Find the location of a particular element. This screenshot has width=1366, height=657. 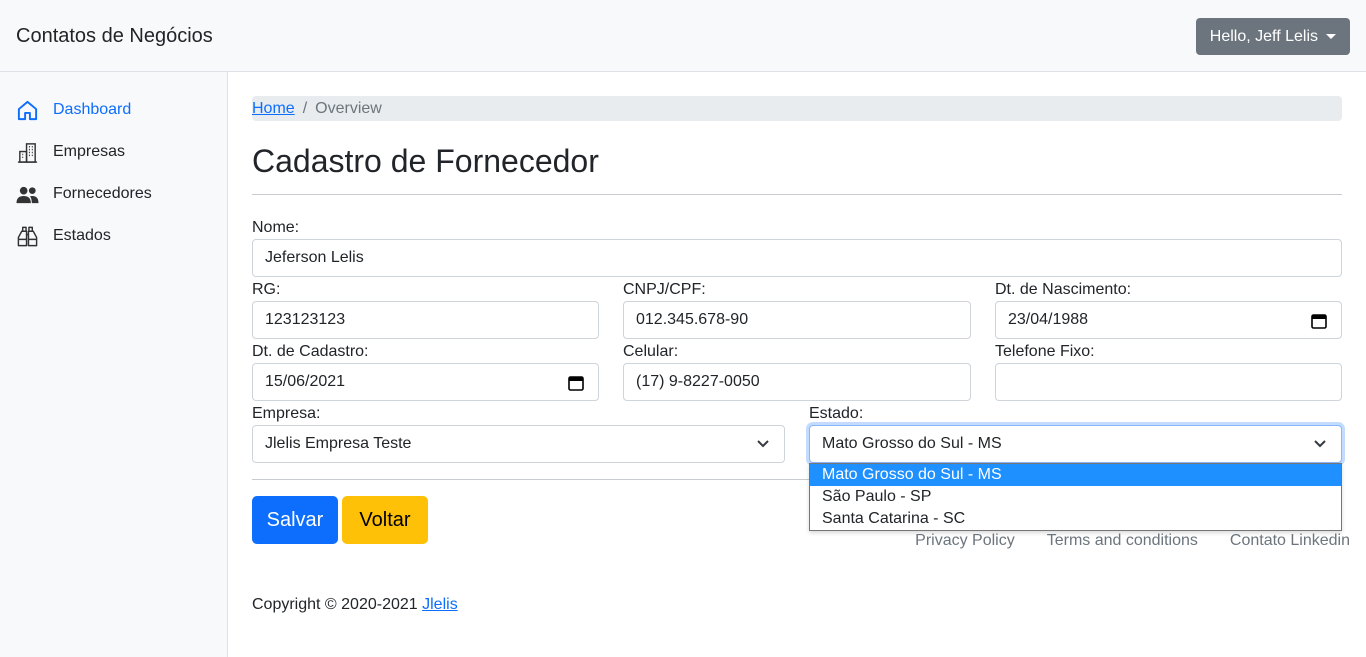

home-icon is located at coordinates (27, 110).